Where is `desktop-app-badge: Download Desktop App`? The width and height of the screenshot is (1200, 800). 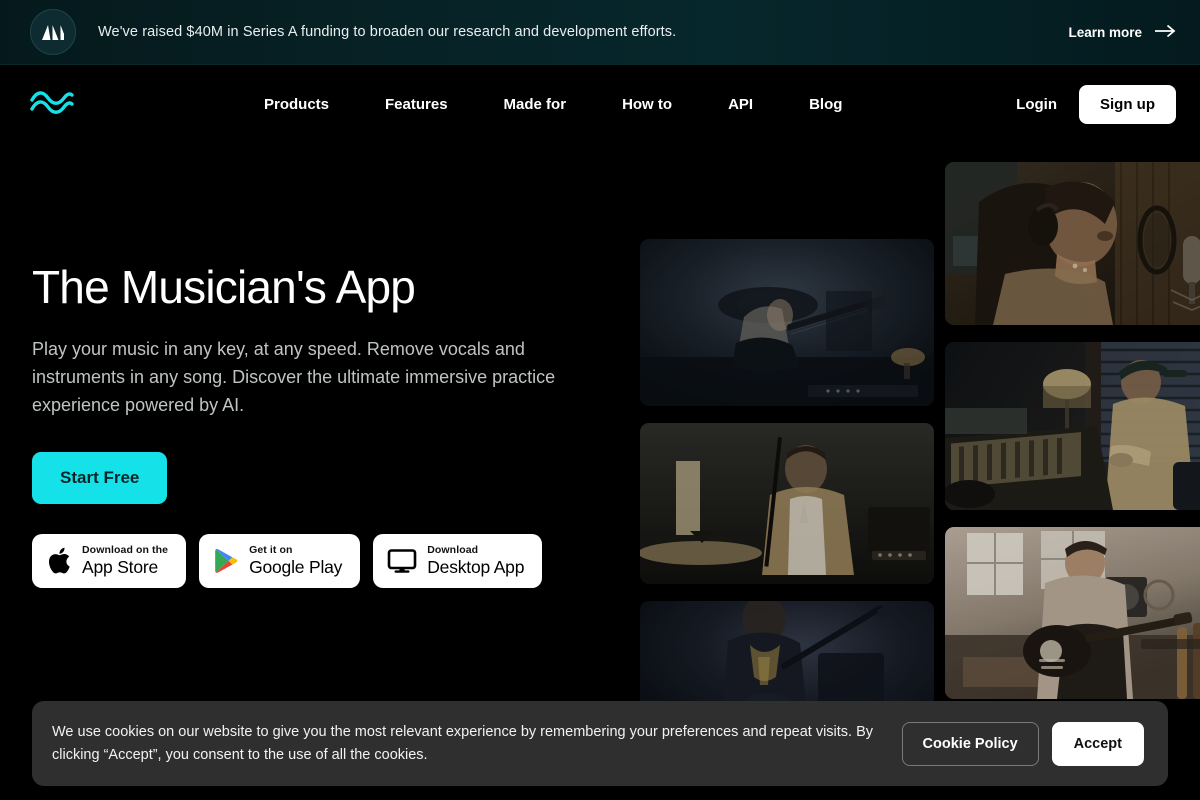
desktop-app-badge: Download Desktop App is located at coordinates (458, 560).